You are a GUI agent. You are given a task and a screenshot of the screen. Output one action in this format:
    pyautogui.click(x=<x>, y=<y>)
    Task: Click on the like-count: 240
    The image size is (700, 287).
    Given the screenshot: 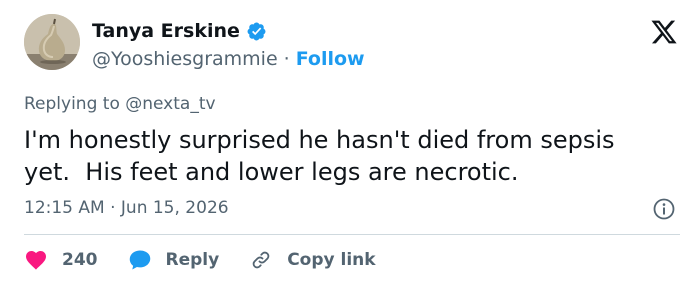 What is the action you would take?
    pyautogui.click(x=80, y=260)
    